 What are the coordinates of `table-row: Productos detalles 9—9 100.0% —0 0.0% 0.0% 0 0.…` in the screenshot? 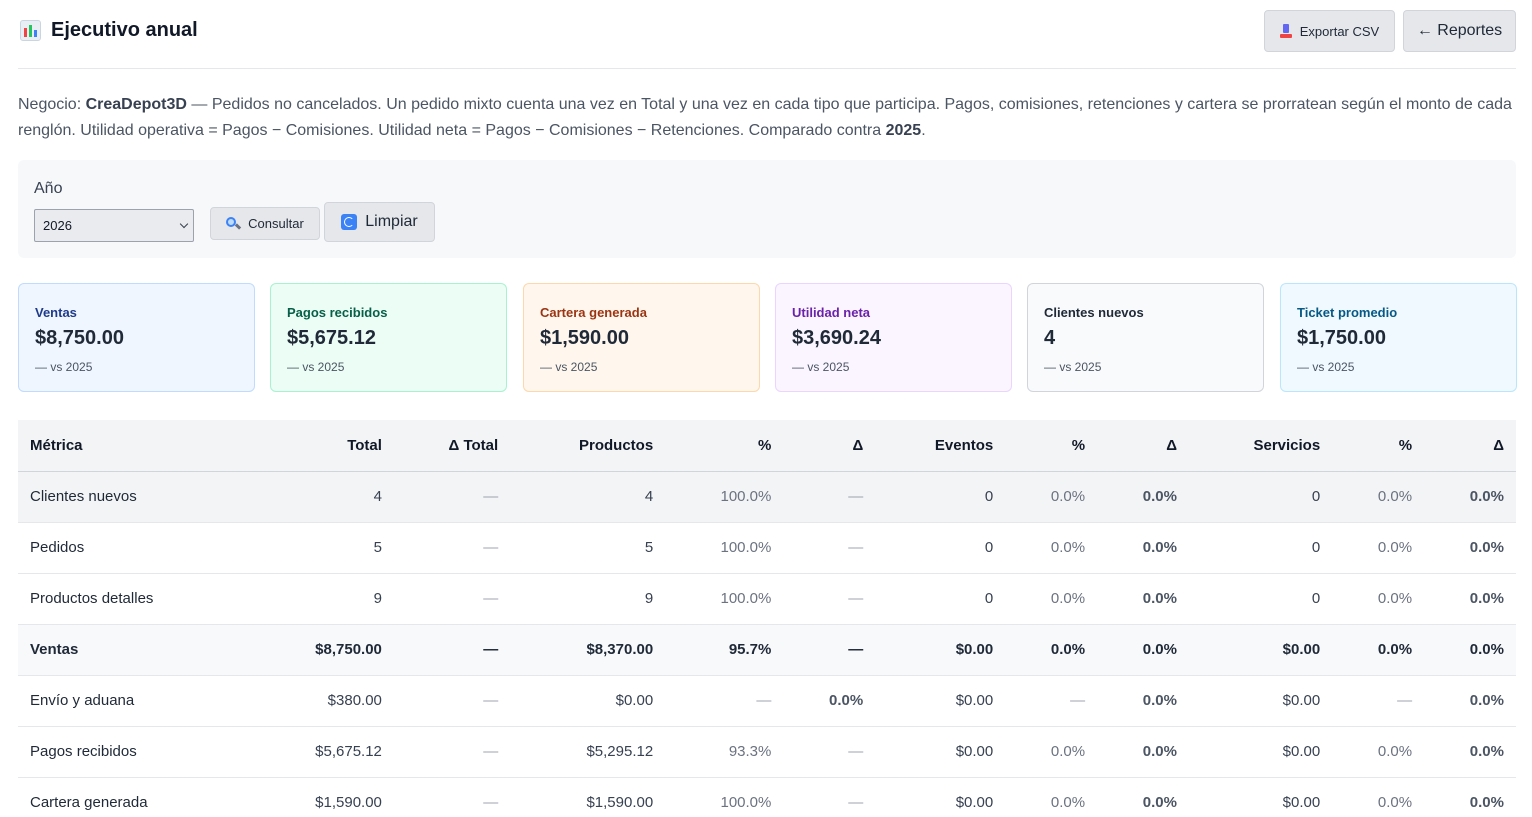 It's located at (767, 599).